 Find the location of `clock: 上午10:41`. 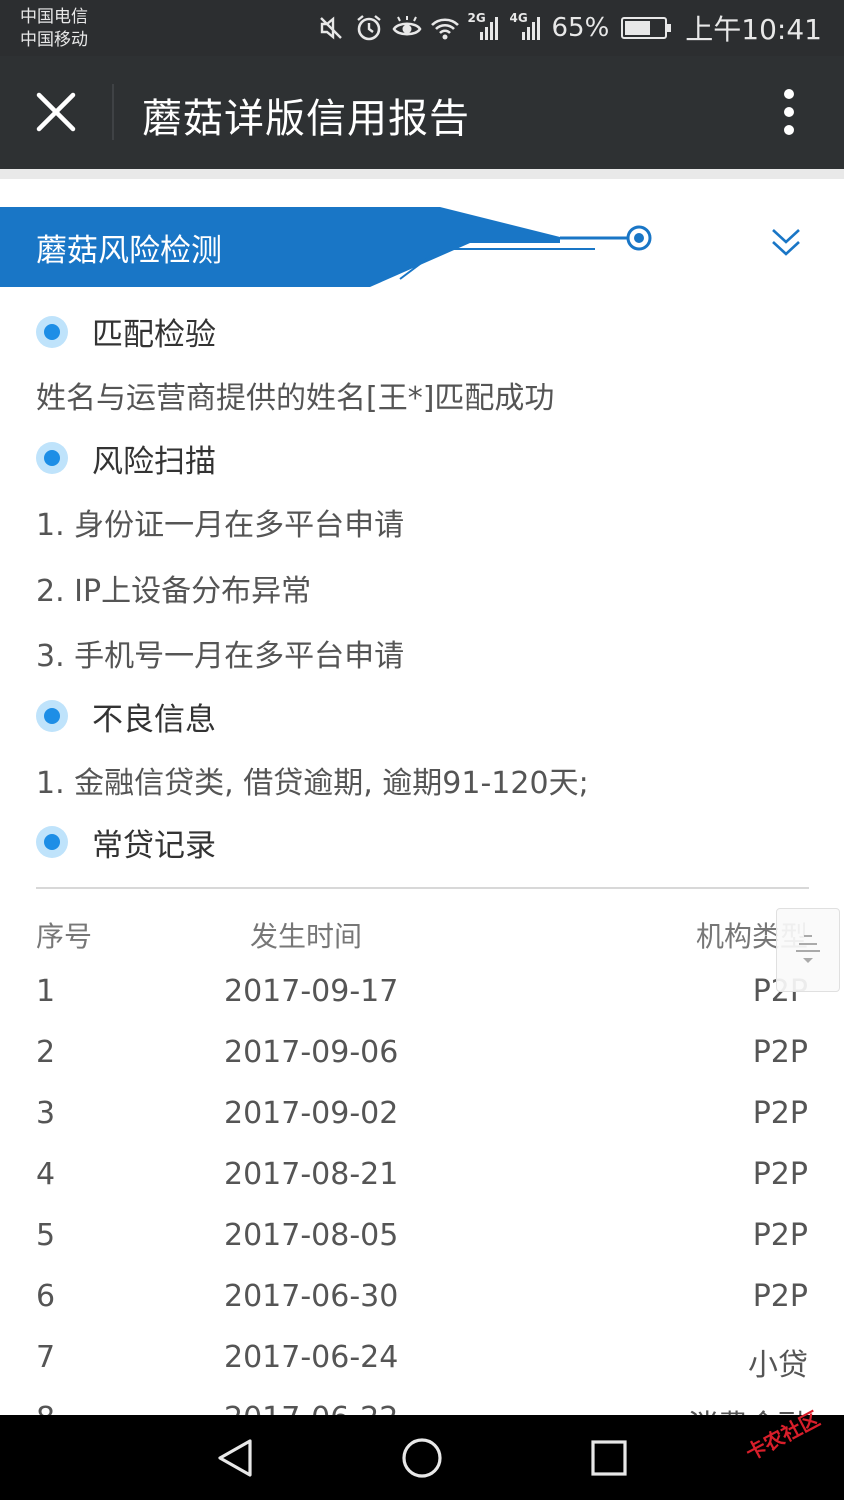

clock: 上午10:41 is located at coordinates (753, 29).